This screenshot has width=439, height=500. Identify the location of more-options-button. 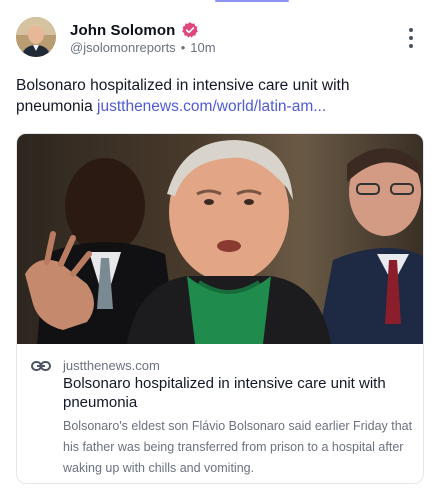
(411, 38).